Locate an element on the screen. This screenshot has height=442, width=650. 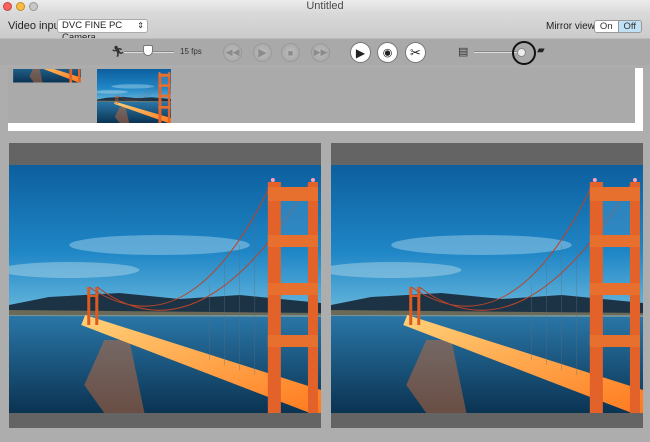
fast-forward-icon: ▶▶ is located at coordinates (320, 52).